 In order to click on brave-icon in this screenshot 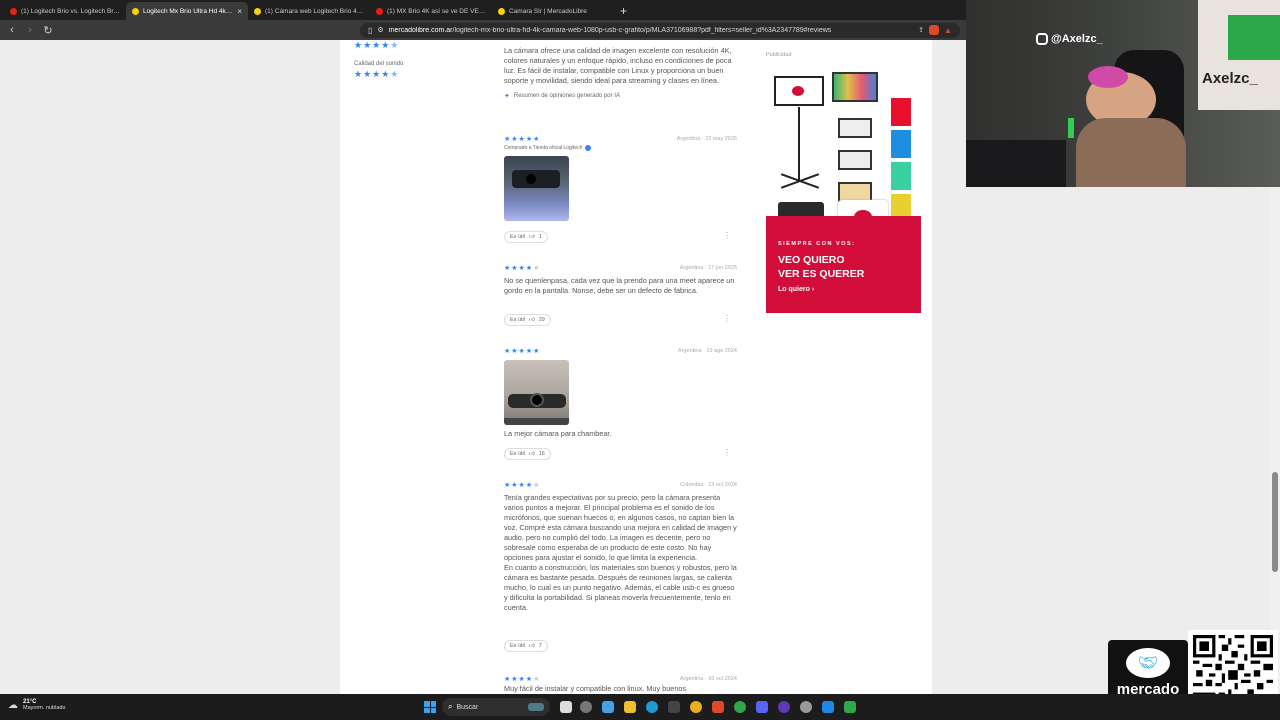, I will do `click(718, 707)`.